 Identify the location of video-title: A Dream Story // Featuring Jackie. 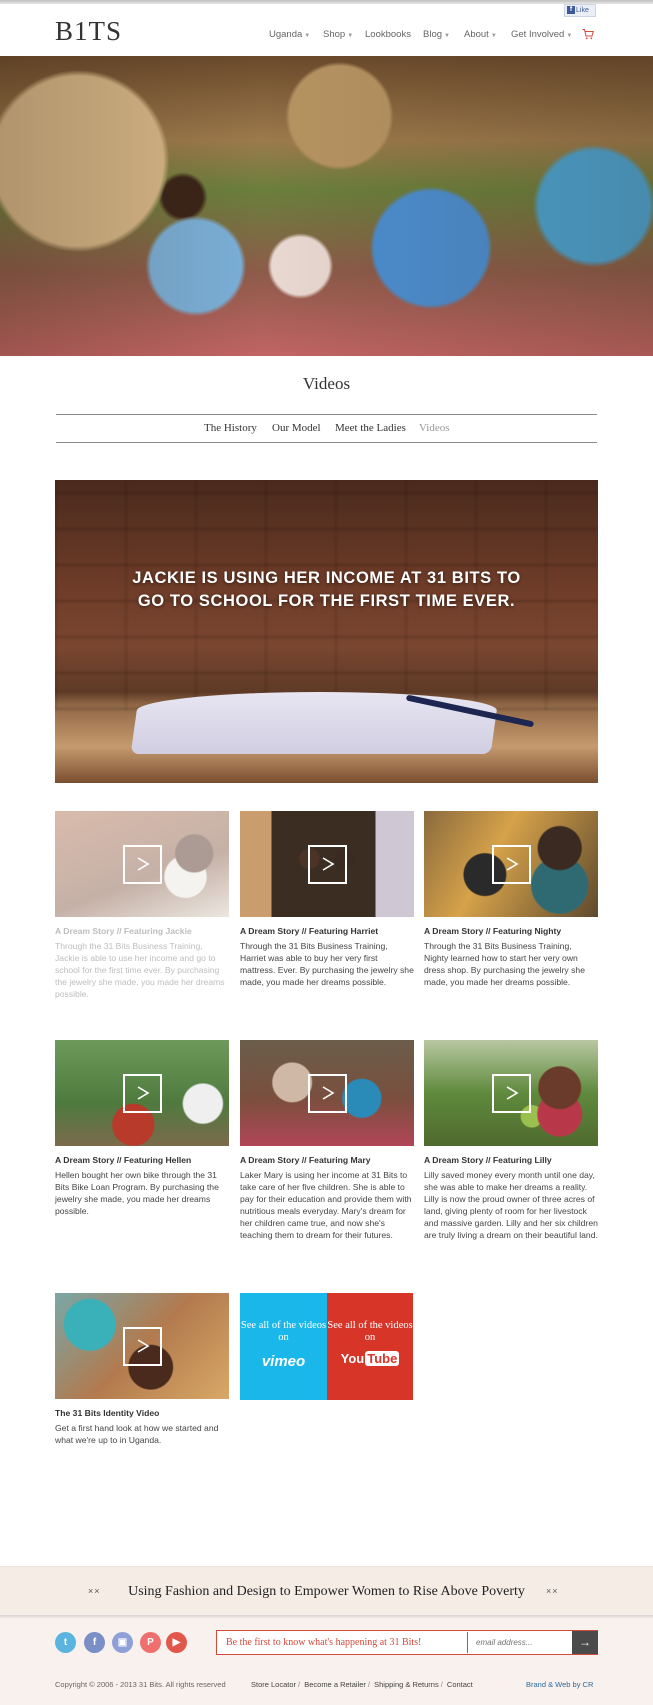
(142, 931).